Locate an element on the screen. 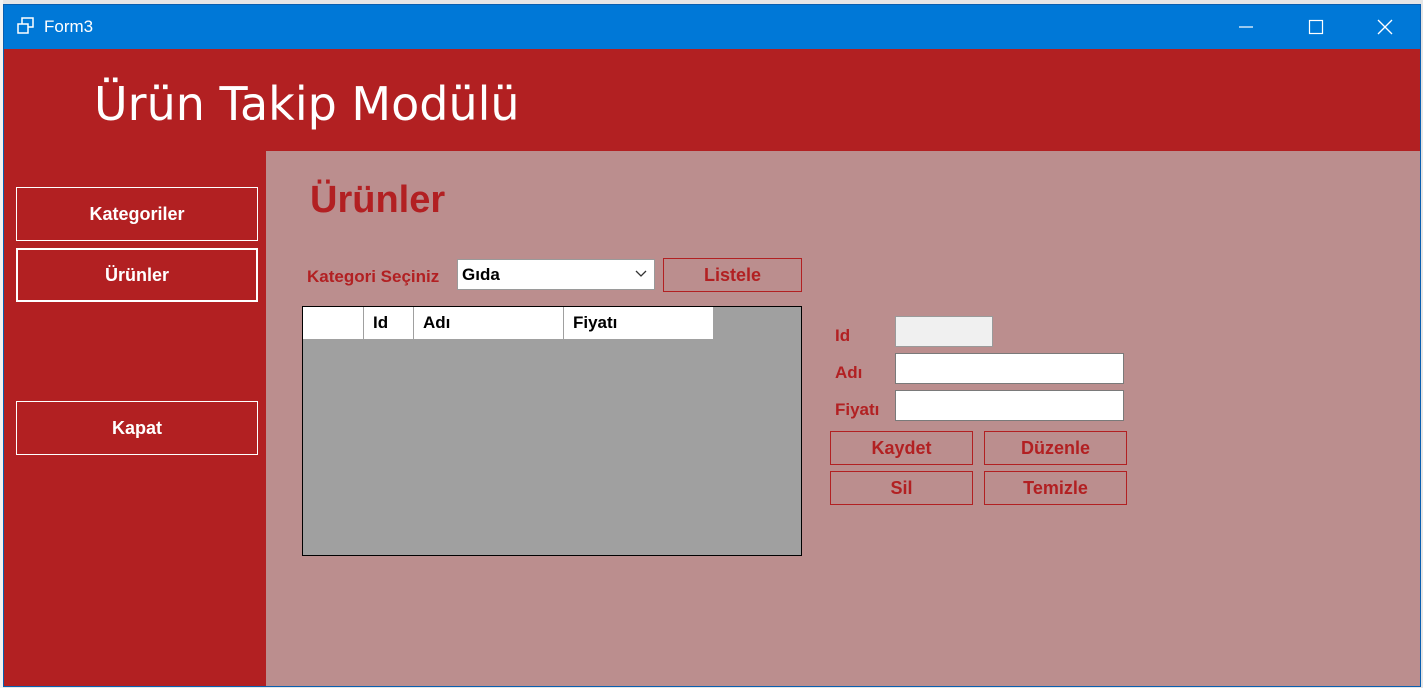 The width and height of the screenshot is (1423, 688). maximize-icon is located at coordinates (1316, 27).